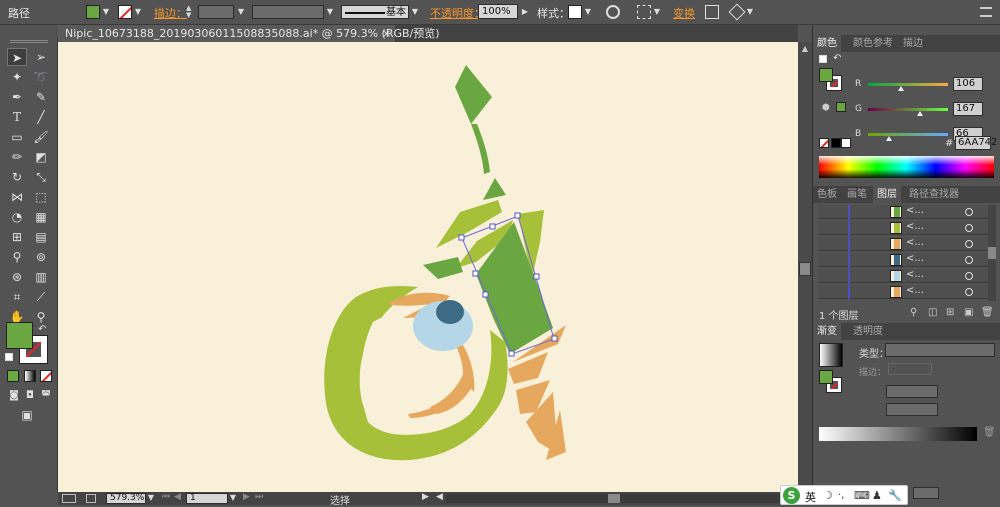 This screenshot has width=1000, height=507. What do you see at coordinates (588, 12) in the screenshot?
I see `graphic-style-dropdown-icon: ▼` at bounding box center [588, 12].